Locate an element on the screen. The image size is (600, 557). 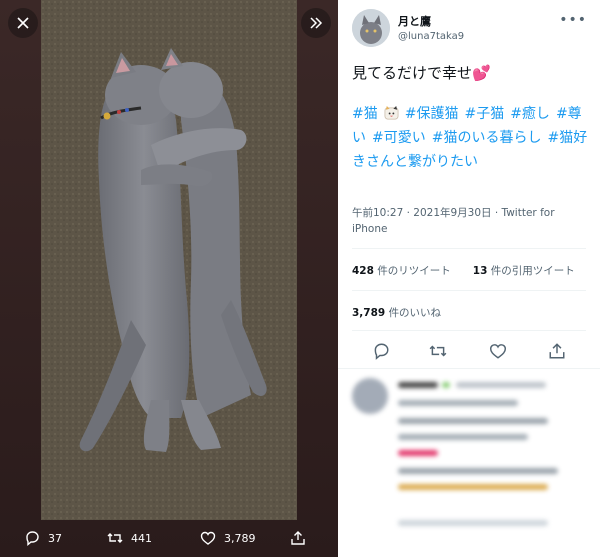
two-hearts-emoji: 💕 is located at coordinates (481, 73).